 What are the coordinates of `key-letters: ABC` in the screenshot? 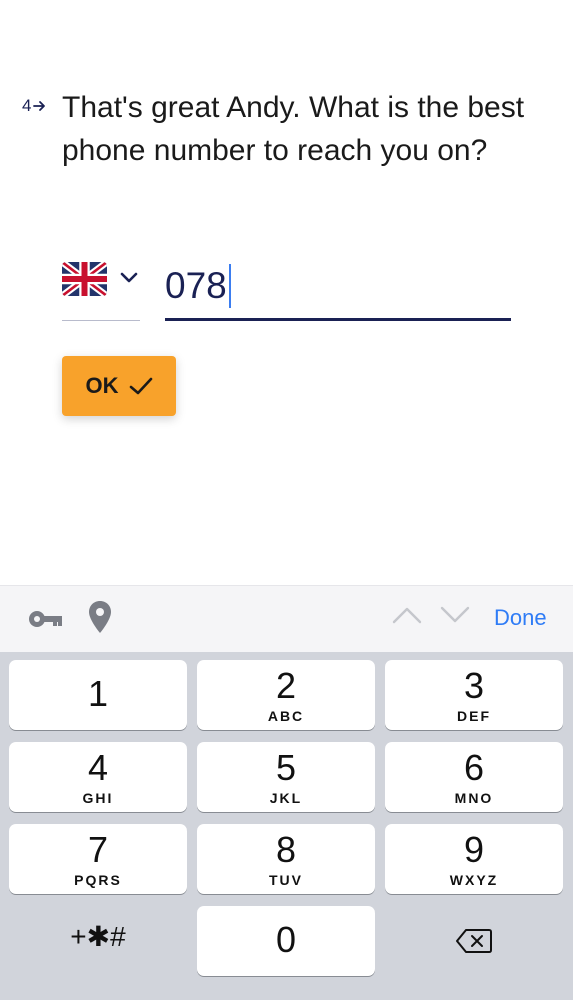 It's located at (286, 716).